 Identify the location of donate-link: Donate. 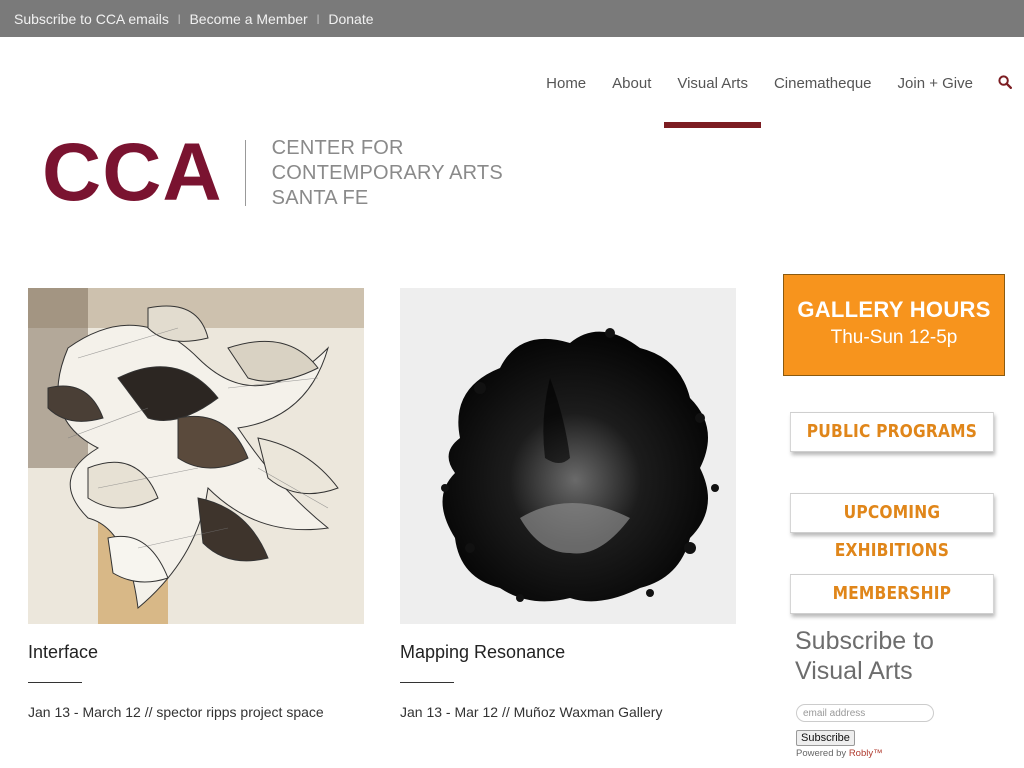
(350, 19).